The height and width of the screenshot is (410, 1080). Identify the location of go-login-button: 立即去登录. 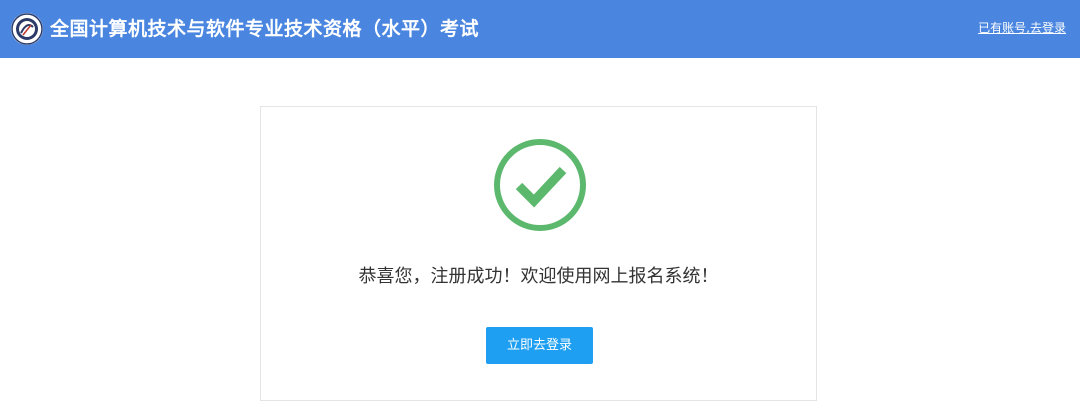
(539, 345).